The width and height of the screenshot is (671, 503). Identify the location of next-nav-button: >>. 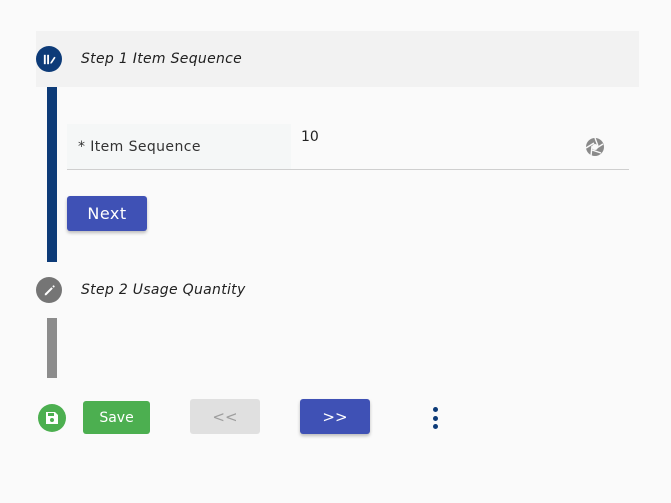
(335, 416).